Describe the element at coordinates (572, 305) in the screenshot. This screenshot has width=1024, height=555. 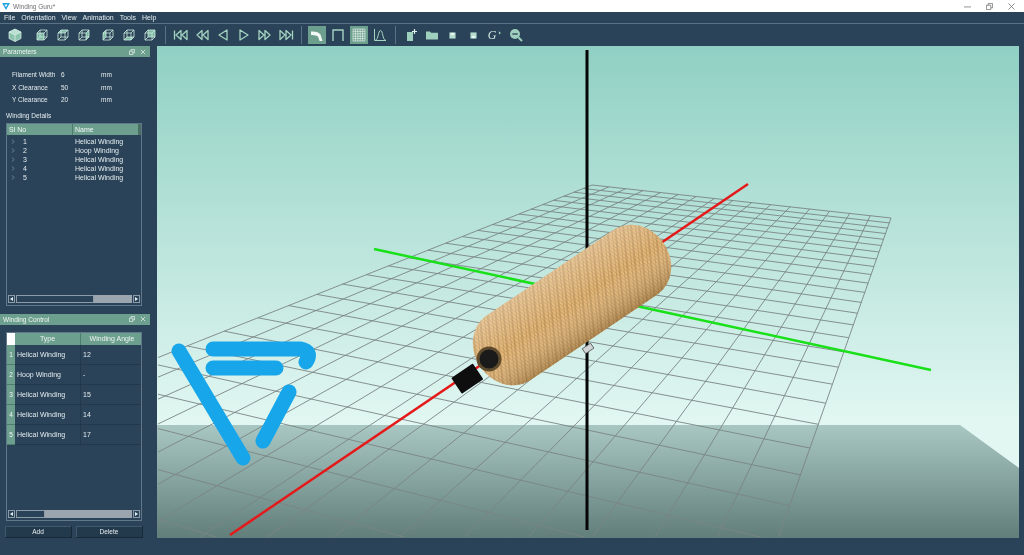
I see `wound-cylinder-drawing` at that location.